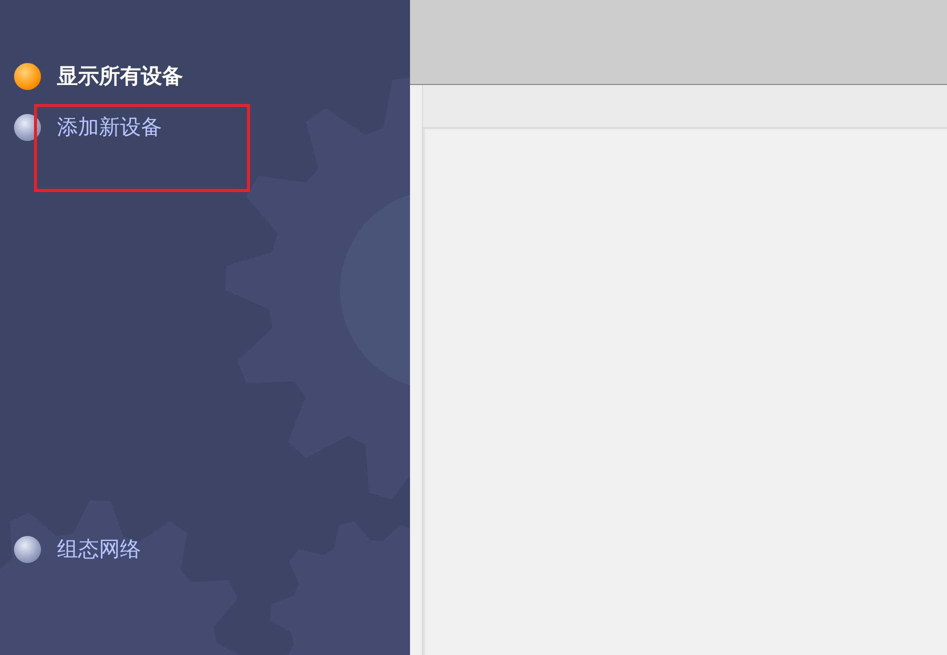 The height and width of the screenshot is (655, 947). Describe the element at coordinates (99, 549) in the screenshot. I see `menu-item: 组态网络` at that location.